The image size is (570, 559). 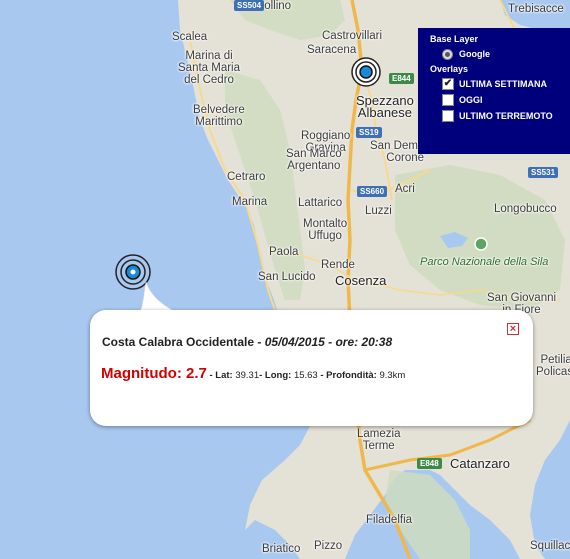 I want to click on popup-depth-label: - Profondità:, so click(x=348, y=375).